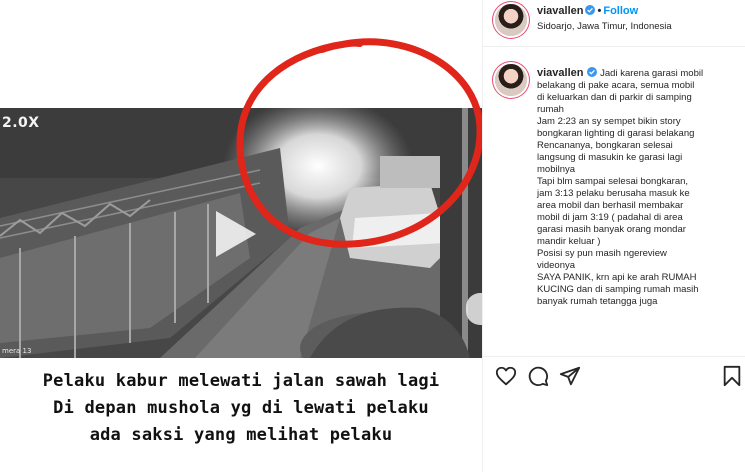 This screenshot has width=745, height=472. What do you see at coordinates (538, 376) in the screenshot?
I see `comment-icon` at bounding box center [538, 376].